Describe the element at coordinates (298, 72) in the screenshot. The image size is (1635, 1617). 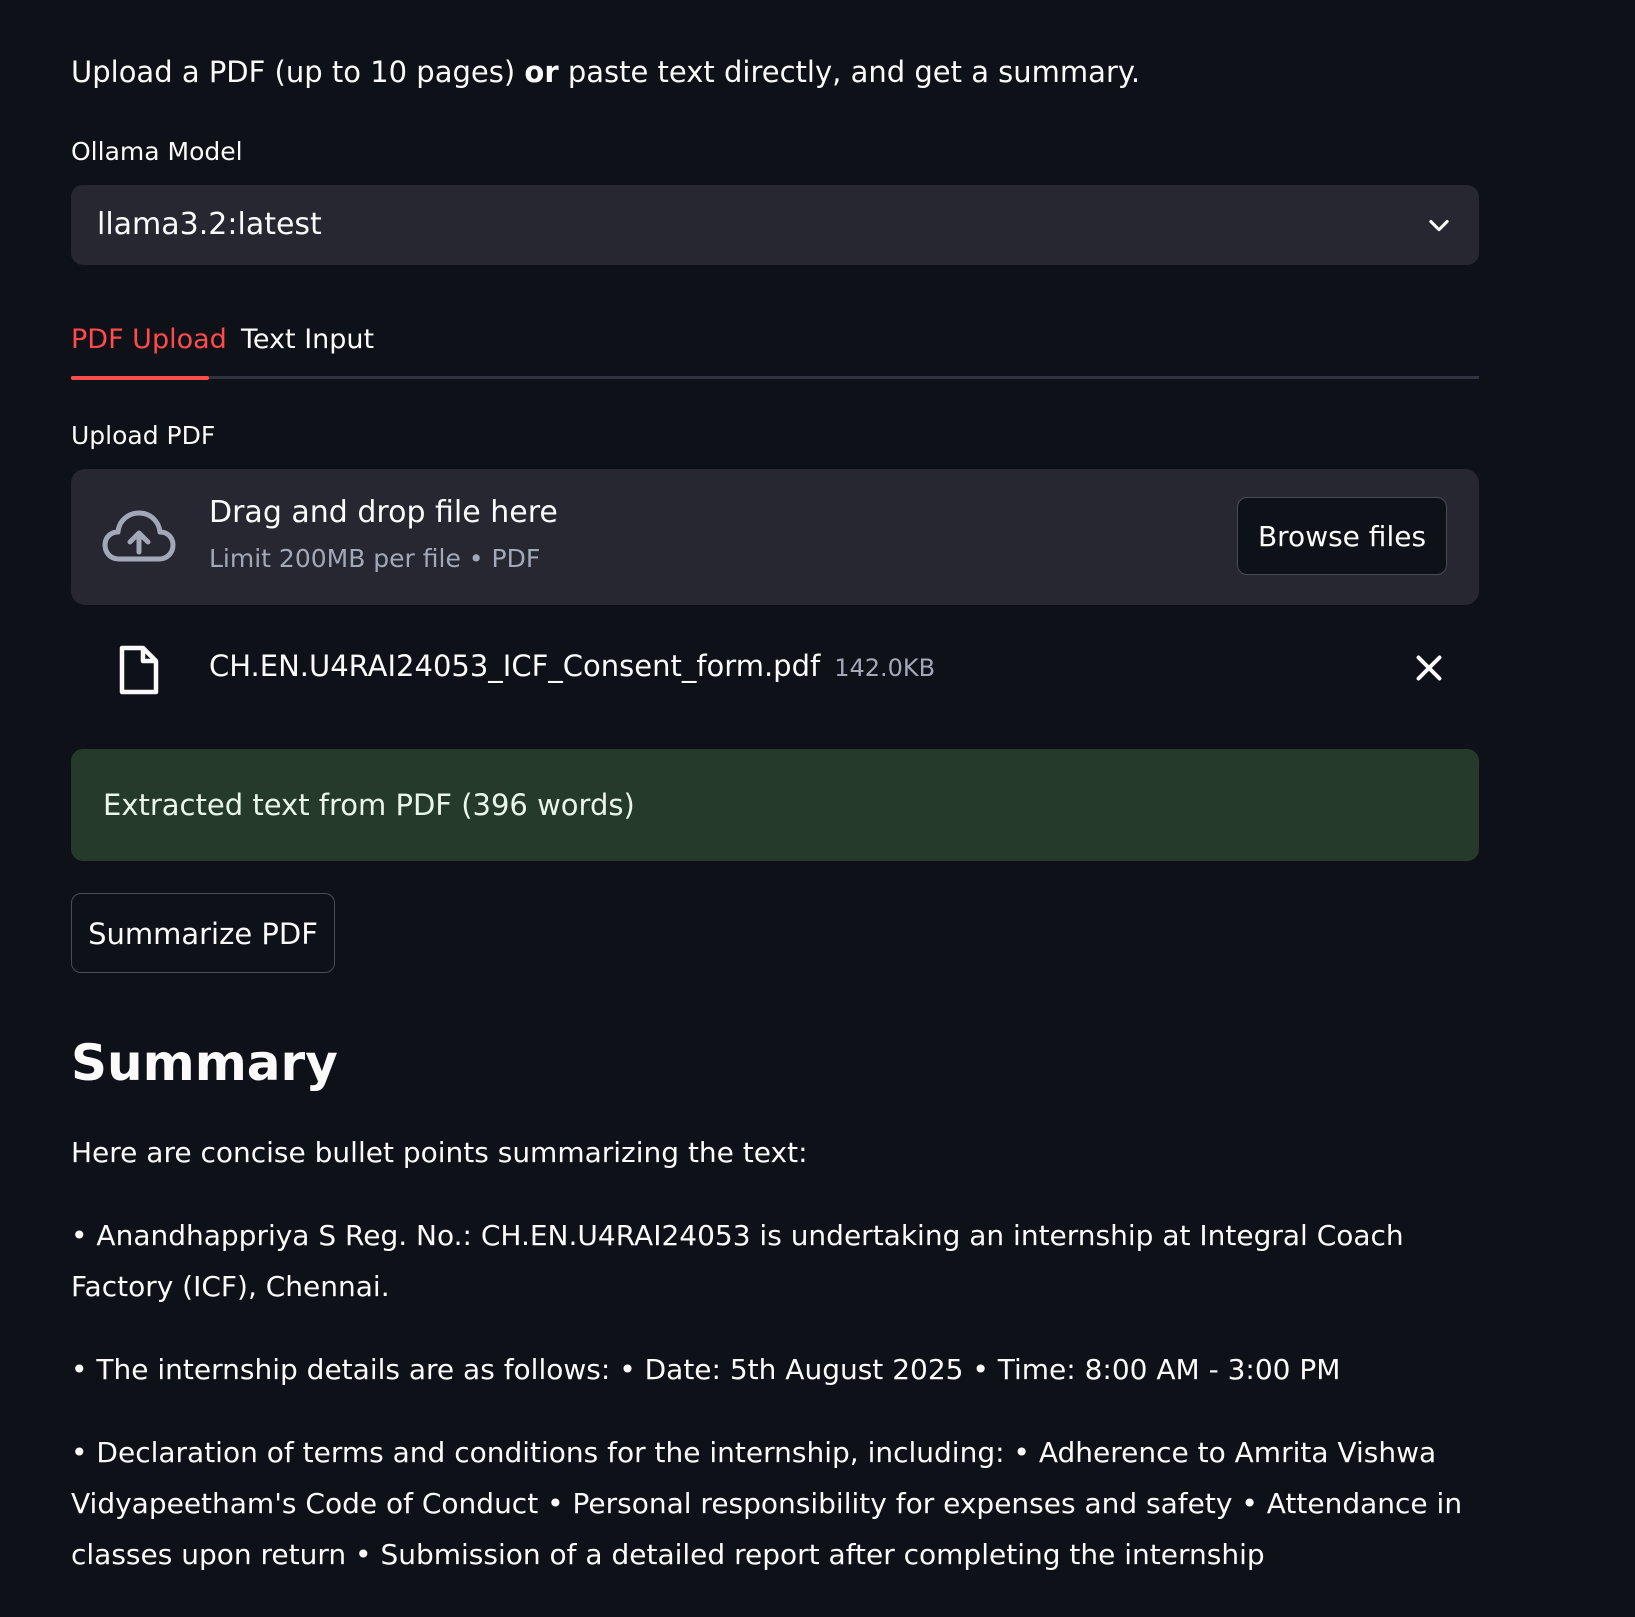
I see `intro-prefix: Upload a PDF (up to 10 pages)` at that location.